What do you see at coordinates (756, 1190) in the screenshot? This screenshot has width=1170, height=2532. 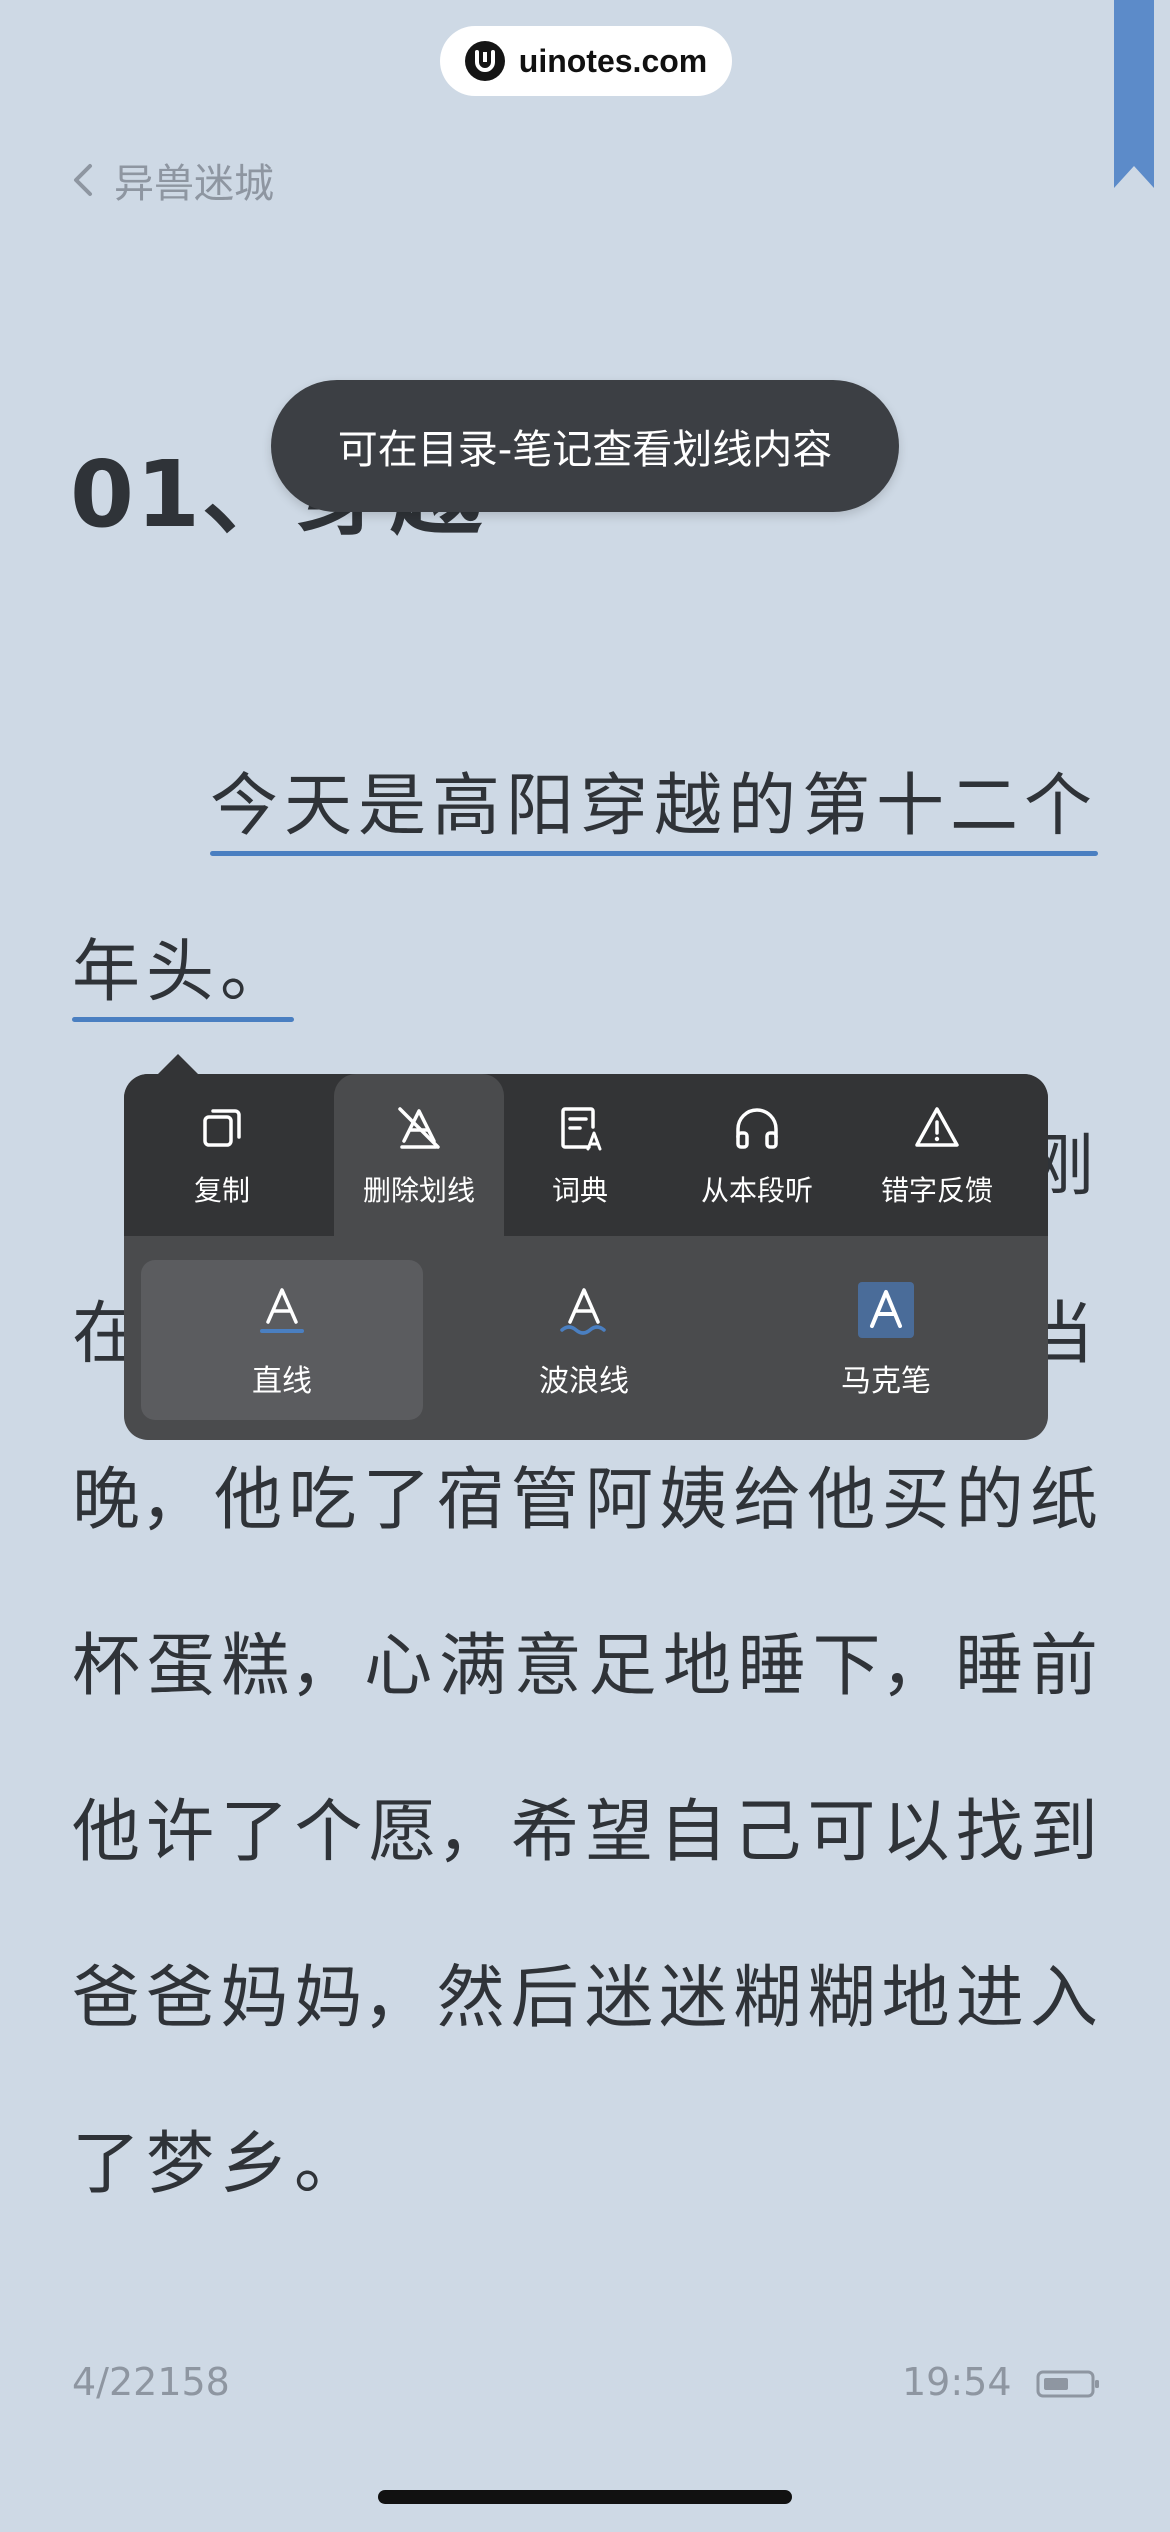 I see `listen-label: 从本段听` at bounding box center [756, 1190].